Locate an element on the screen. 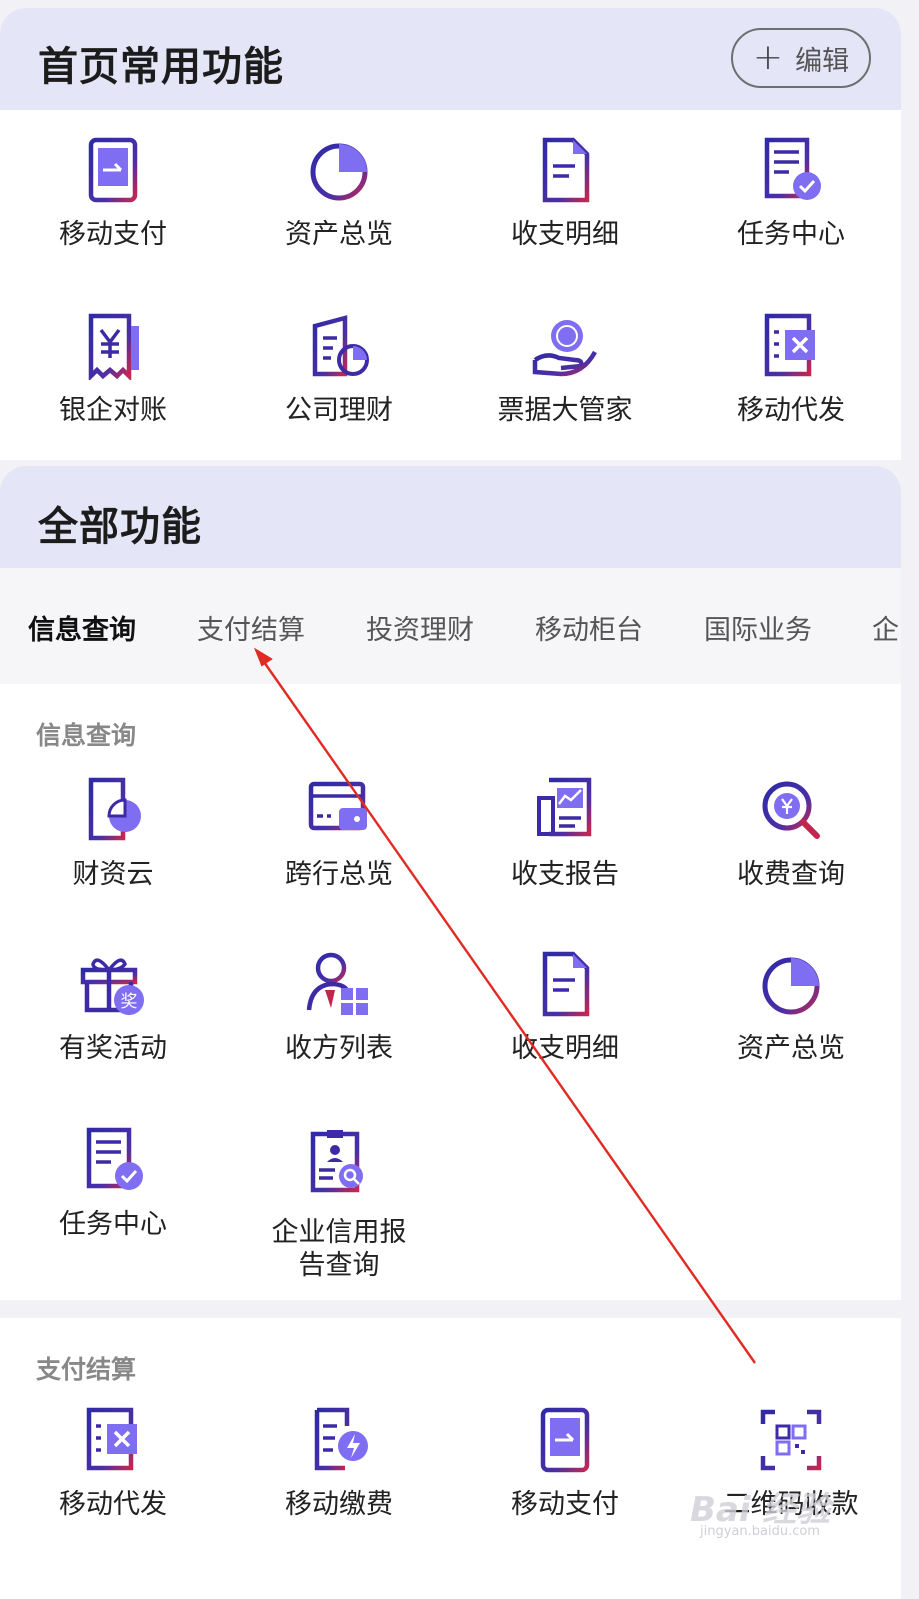  fav-item-task-center: 任务中心 is located at coordinates (789, 193).